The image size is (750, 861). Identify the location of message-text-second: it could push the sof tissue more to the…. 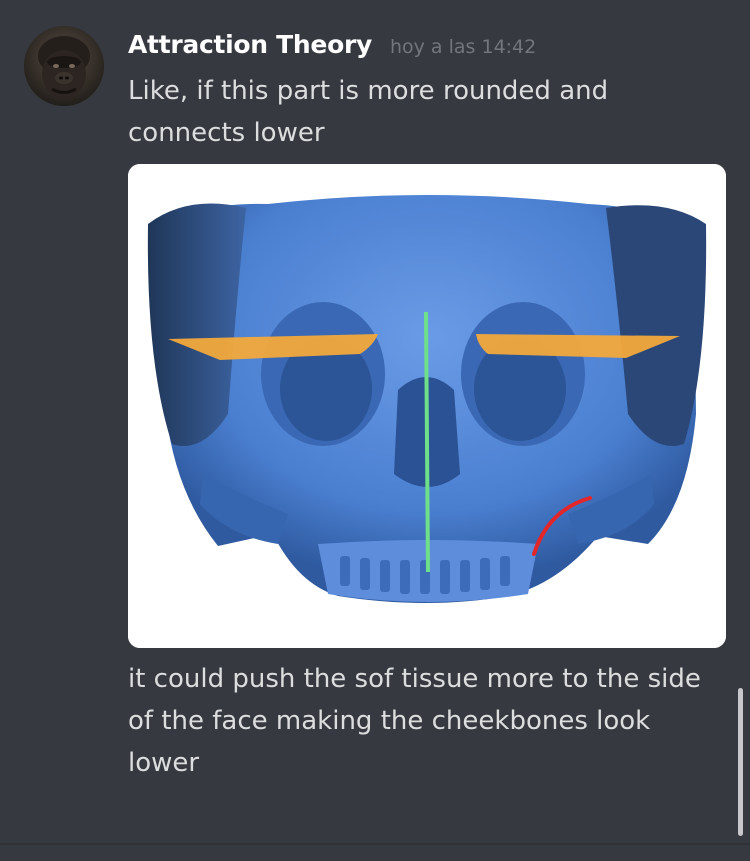
(414, 721).